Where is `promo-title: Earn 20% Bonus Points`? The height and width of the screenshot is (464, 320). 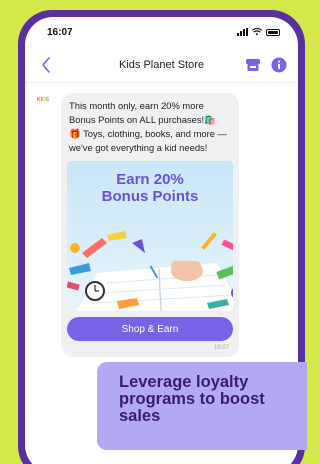 promo-title: Earn 20% Bonus Points is located at coordinates (150, 188).